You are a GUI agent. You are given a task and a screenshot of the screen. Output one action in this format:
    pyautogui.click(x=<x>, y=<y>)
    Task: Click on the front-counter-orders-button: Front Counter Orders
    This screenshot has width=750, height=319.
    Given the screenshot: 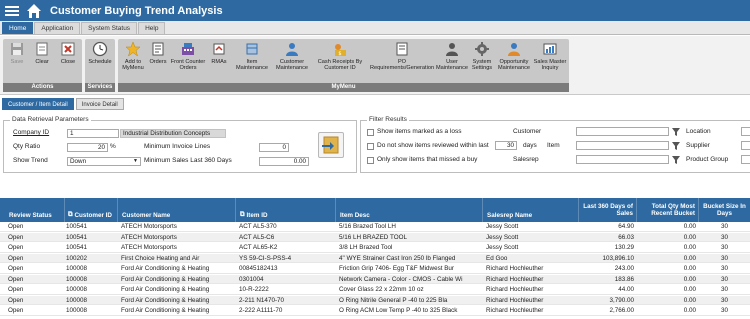 What is the action you would take?
    pyautogui.click(x=188, y=56)
    